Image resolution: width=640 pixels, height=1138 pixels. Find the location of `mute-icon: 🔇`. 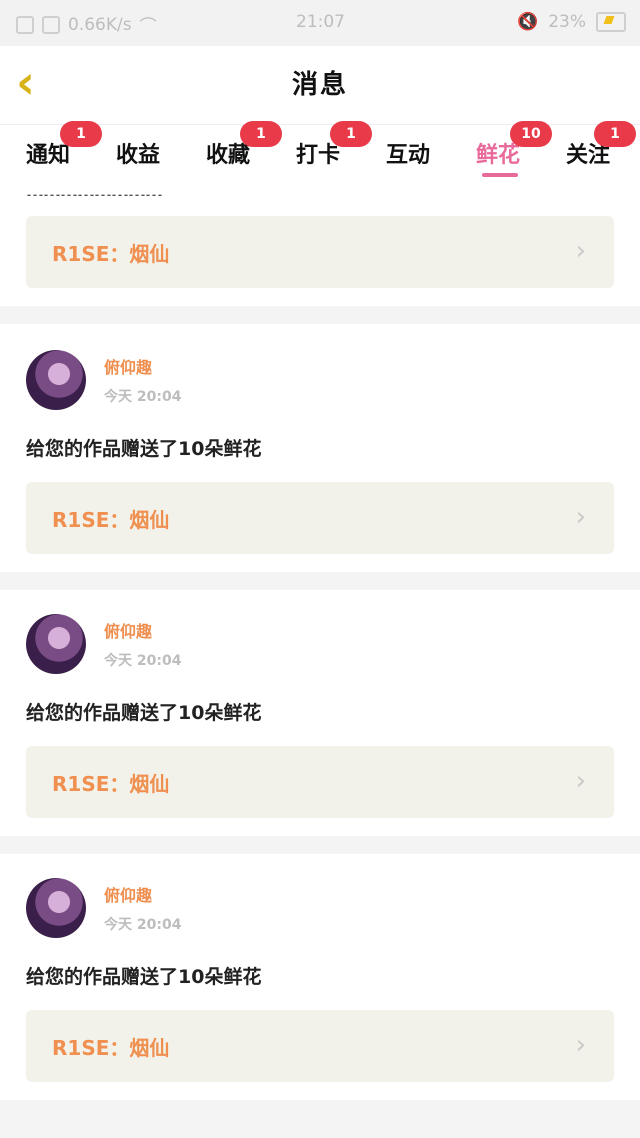

mute-icon: 🔇 is located at coordinates (528, 22).